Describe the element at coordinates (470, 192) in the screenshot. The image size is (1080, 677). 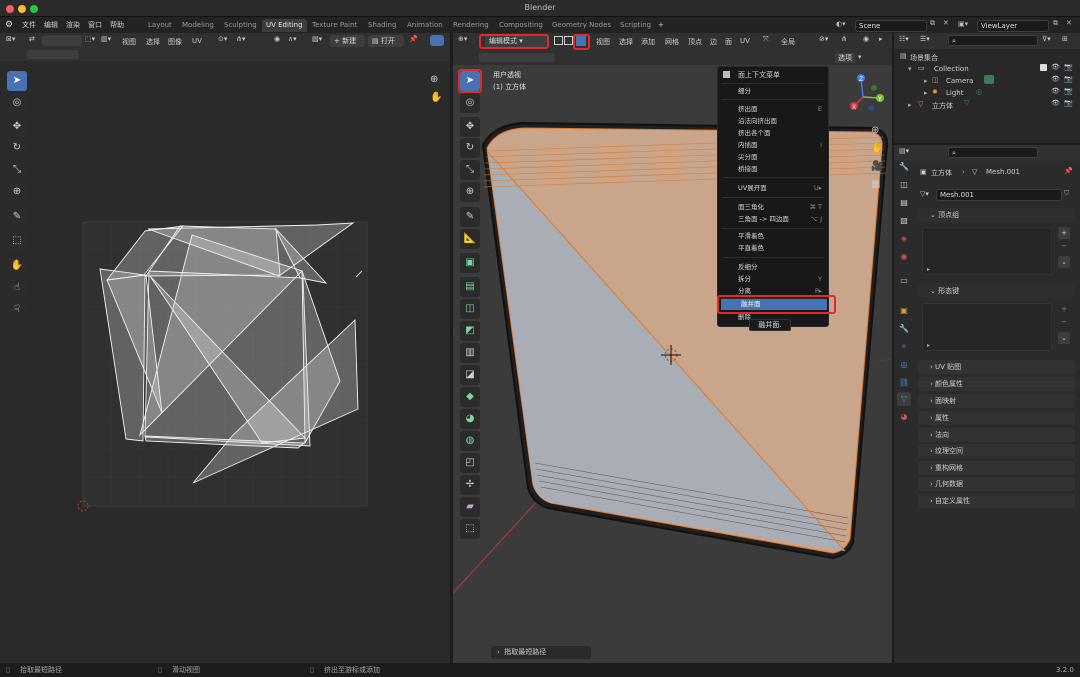
I see `vp-transform-tool-icon: ⊕` at that location.